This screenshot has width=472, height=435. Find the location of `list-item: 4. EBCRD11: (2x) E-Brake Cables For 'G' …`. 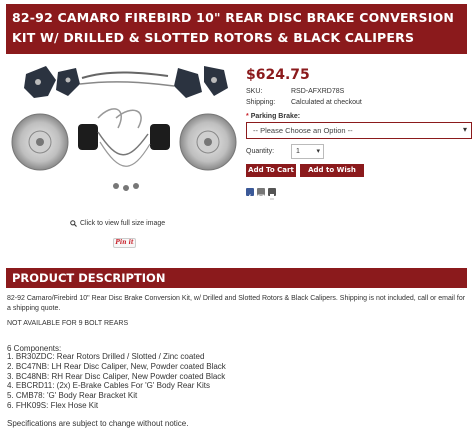

list-item: 4. EBCRD11: (2x) E-Brake Cables For 'G' … is located at coordinates (108, 386).